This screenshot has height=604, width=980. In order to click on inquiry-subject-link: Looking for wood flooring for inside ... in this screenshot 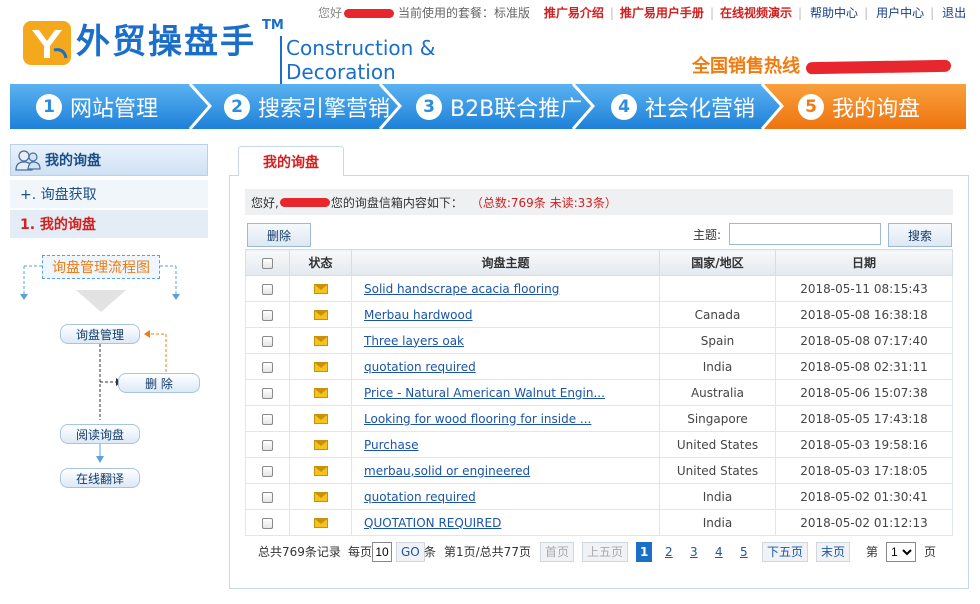, I will do `click(477, 419)`.